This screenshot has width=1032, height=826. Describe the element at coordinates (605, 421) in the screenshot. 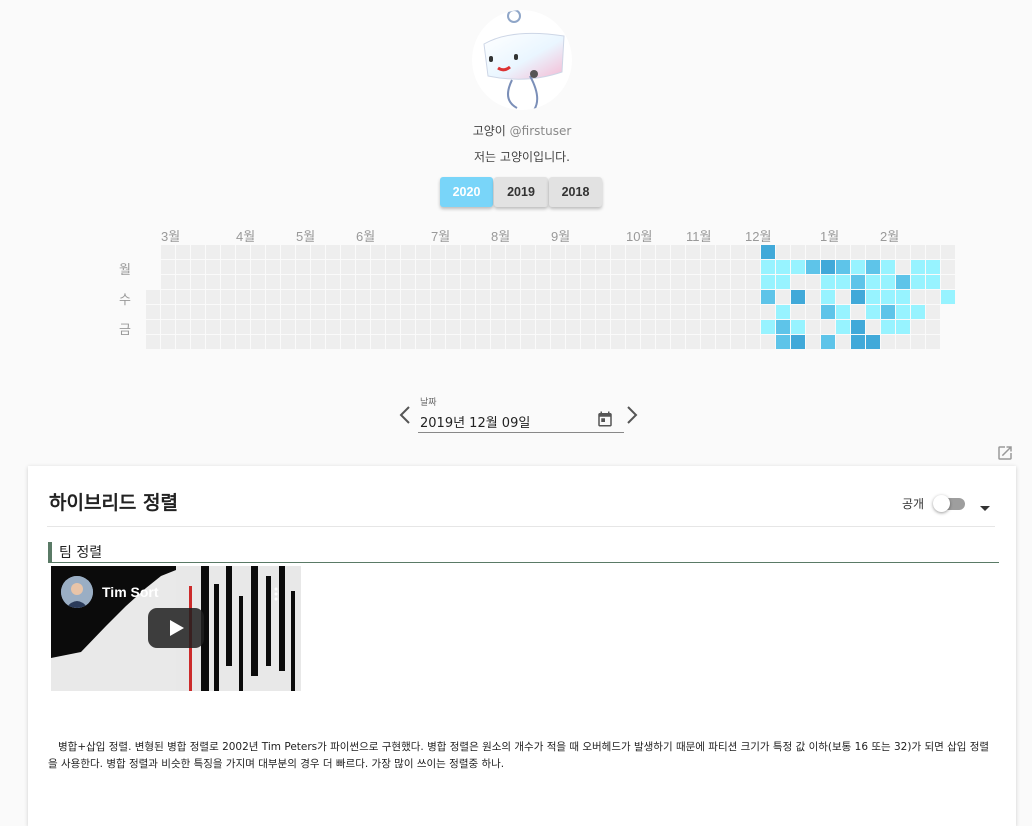

I see `calendar-icon` at that location.